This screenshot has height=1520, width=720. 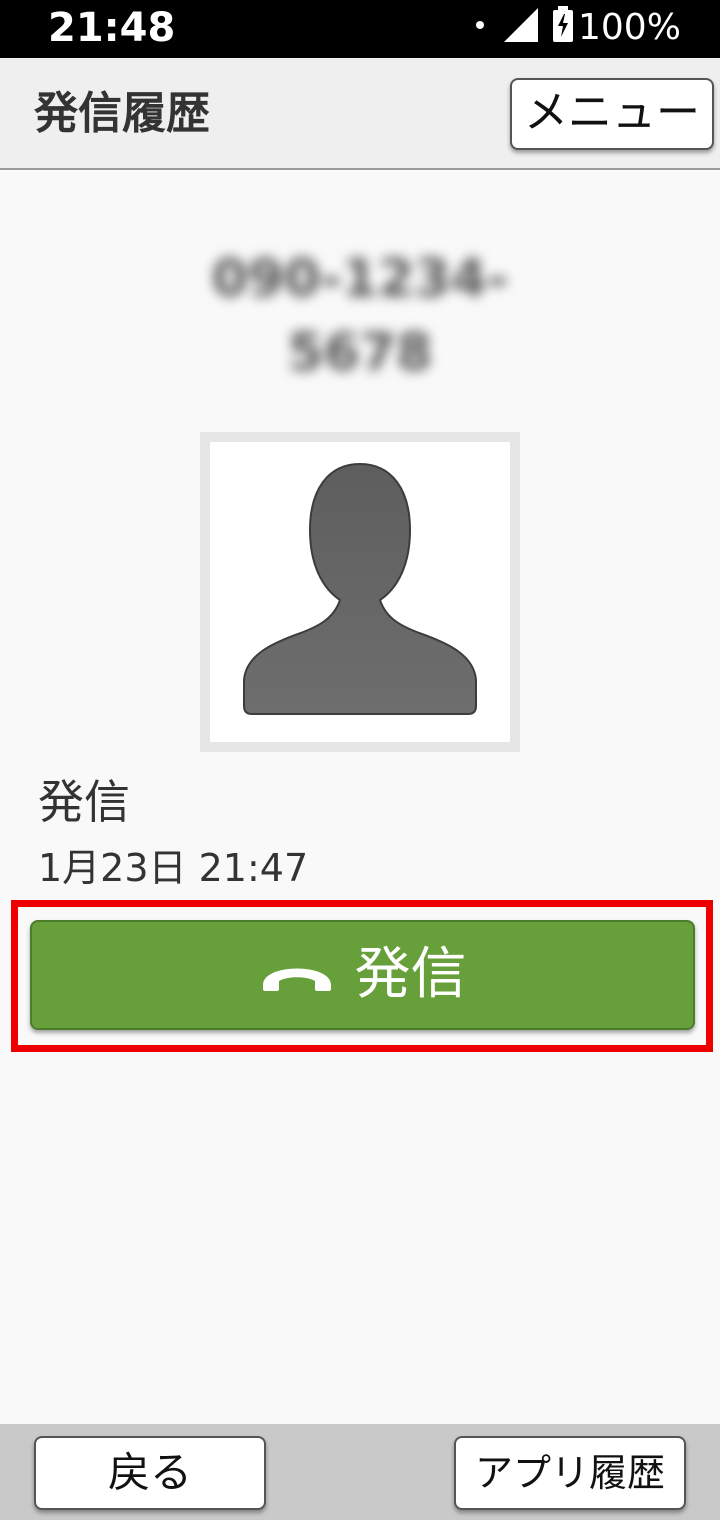 What do you see at coordinates (629, 27) in the screenshot?
I see `battery-percentage: 100%` at bounding box center [629, 27].